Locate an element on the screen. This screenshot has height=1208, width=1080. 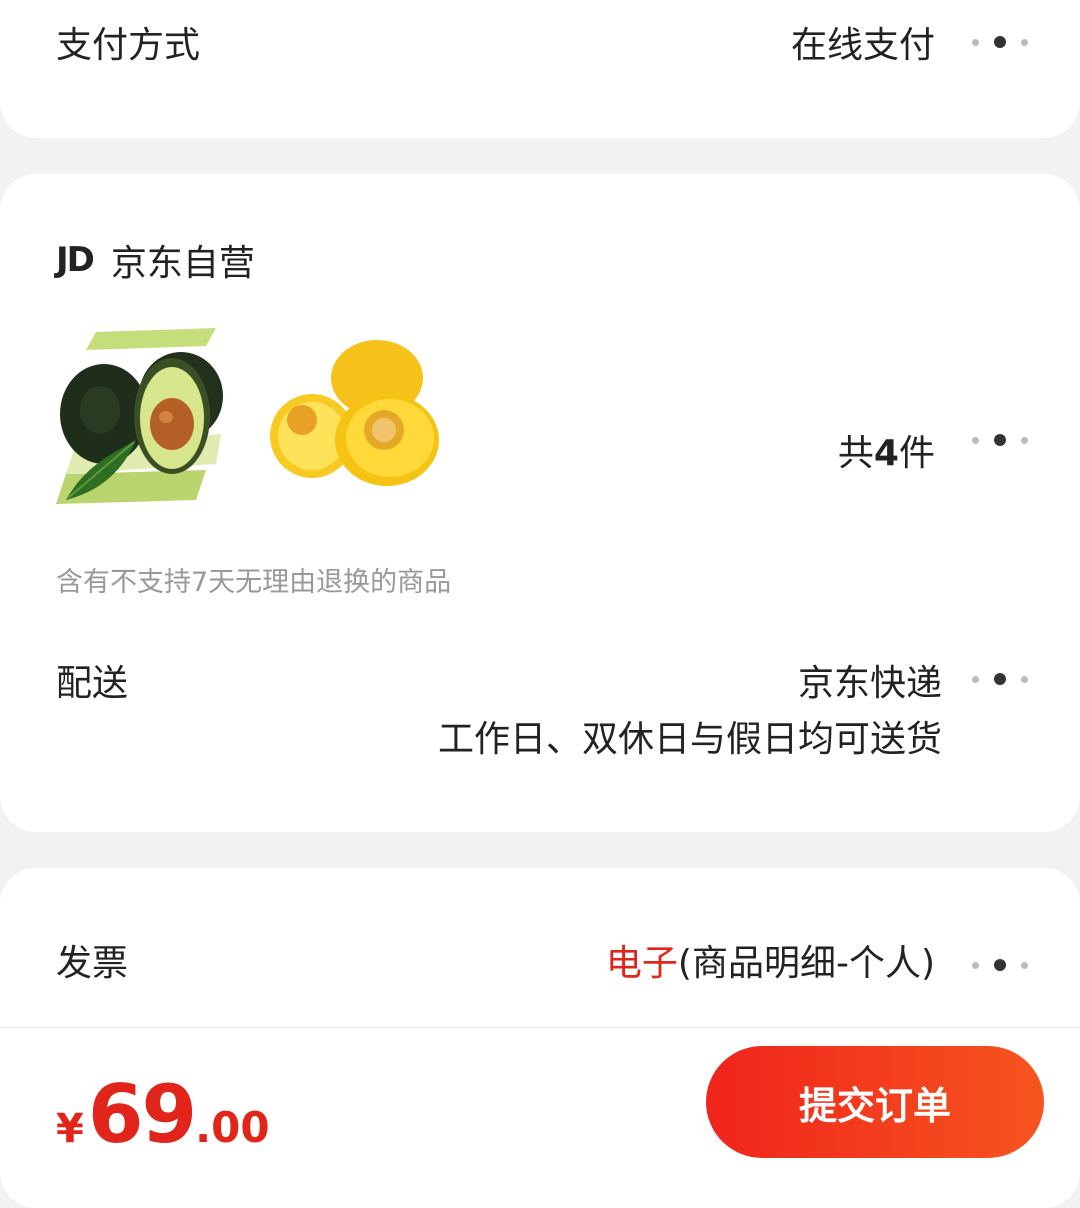
total-price: ¥ 69 .00 is located at coordinates (163, 1114).